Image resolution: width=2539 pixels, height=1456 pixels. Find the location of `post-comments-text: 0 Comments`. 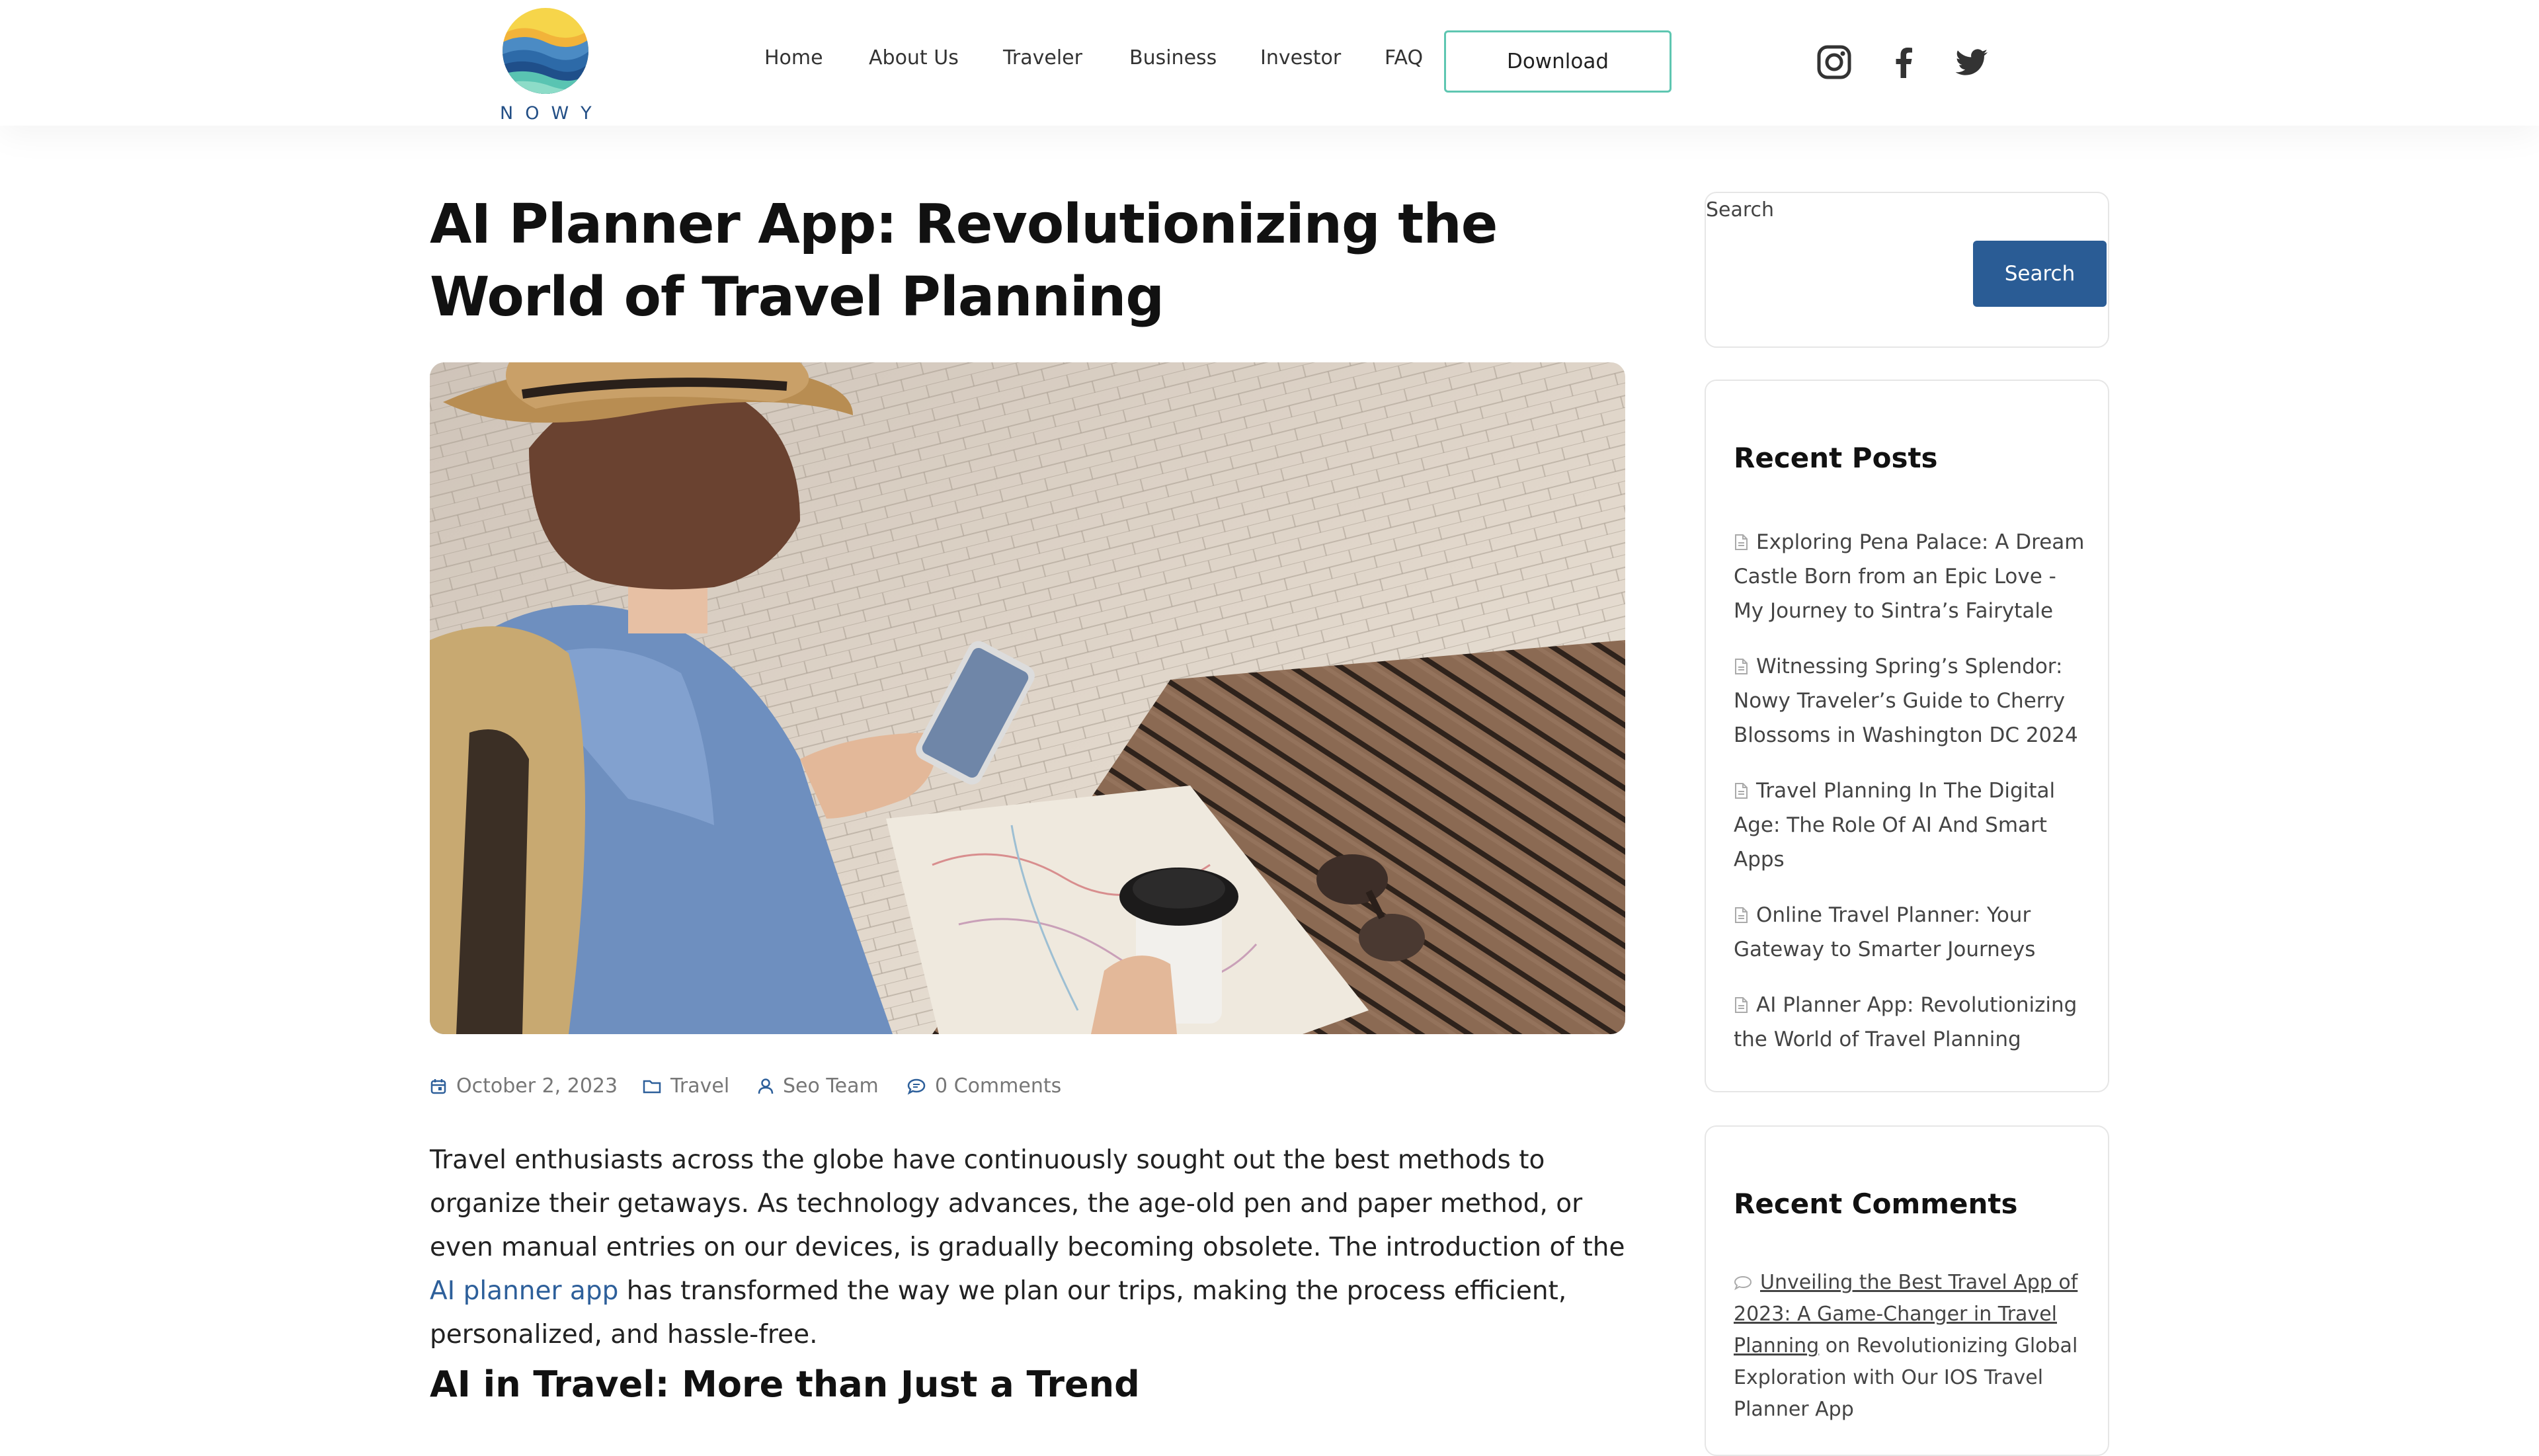

post-comments-text: 0 Comments is located at coordinates (999, 1086).